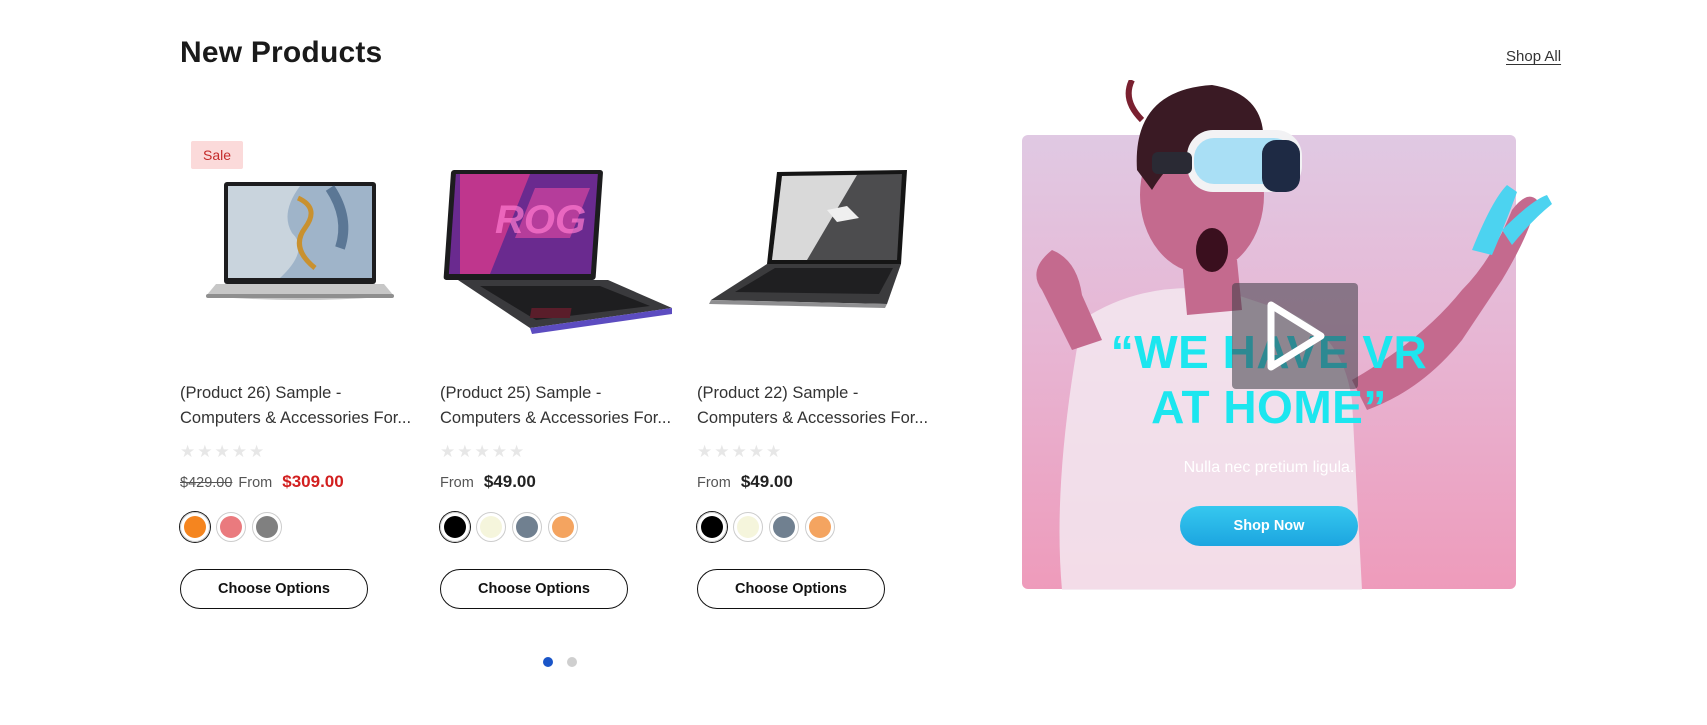 The height and width of the screenshot is (725, 1707). I want to click on svg-text: ROG, so click(540, 220).